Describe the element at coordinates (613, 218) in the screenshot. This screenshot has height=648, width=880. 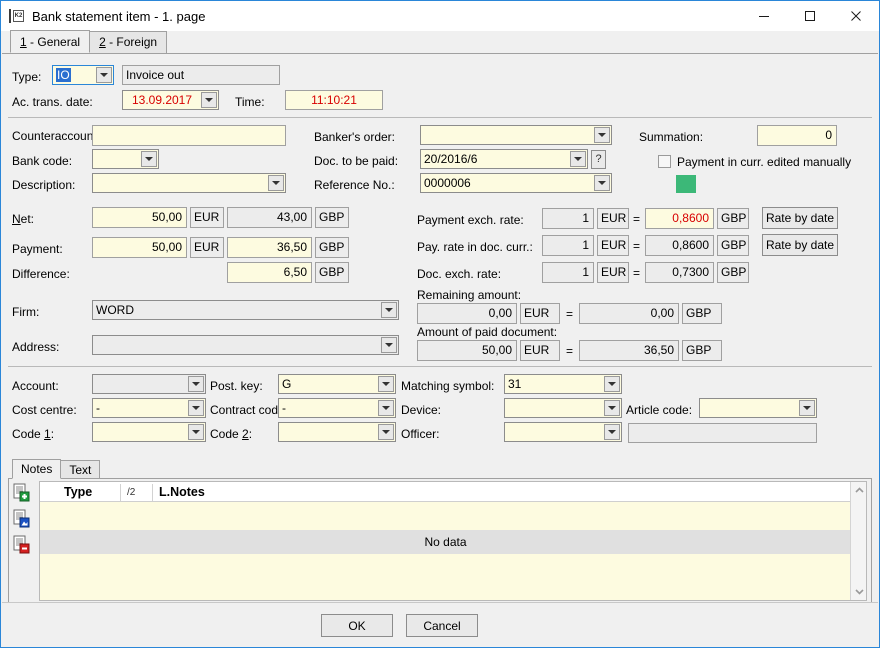
I see `payment-exch-rate-base-currency: EUR` at that location.